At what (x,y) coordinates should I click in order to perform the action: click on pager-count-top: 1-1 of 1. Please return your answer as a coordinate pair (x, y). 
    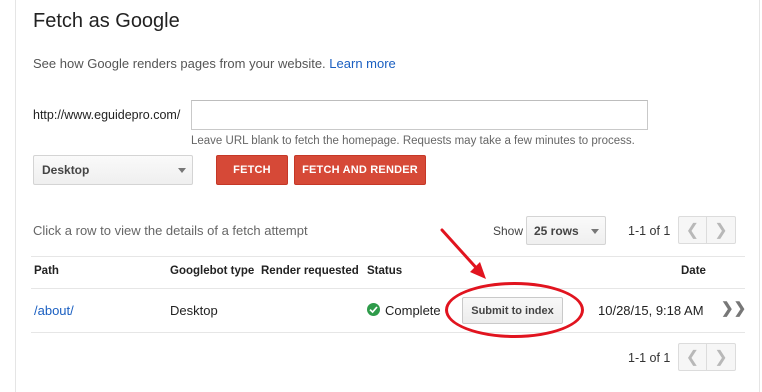
    Looking at the image, I should click on (649, 231).